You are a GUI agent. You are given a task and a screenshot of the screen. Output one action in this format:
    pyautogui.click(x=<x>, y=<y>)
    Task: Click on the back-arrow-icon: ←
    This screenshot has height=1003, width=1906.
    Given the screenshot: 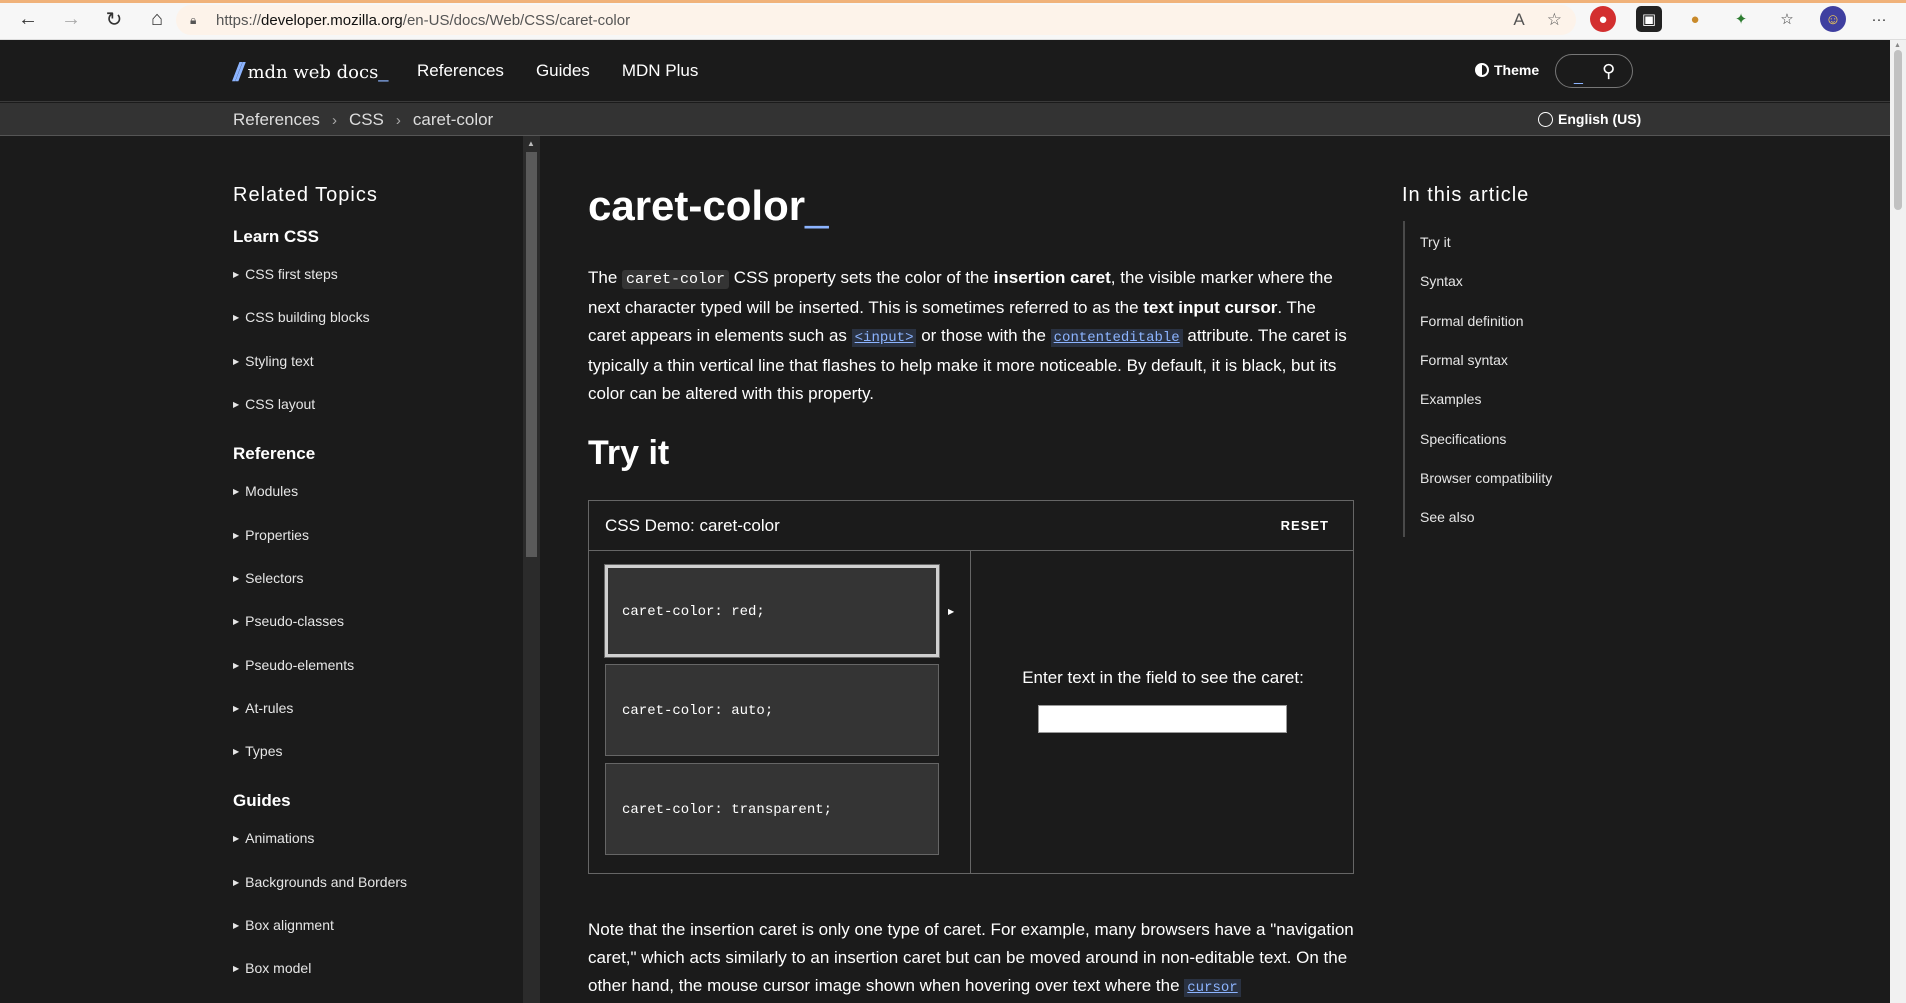 What is the action you would take?
    pyautogui.click(x=28, y=20)
    